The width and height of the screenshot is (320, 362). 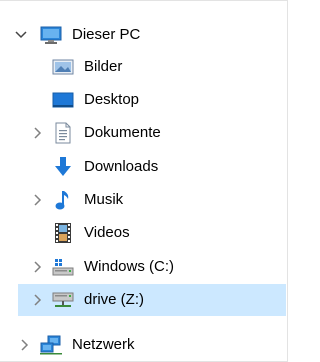 What do you see at coordinates (129, 266) in the screenshot?
I see `tree-item-label: Windows (C:)` at bounding box center [129, 266].